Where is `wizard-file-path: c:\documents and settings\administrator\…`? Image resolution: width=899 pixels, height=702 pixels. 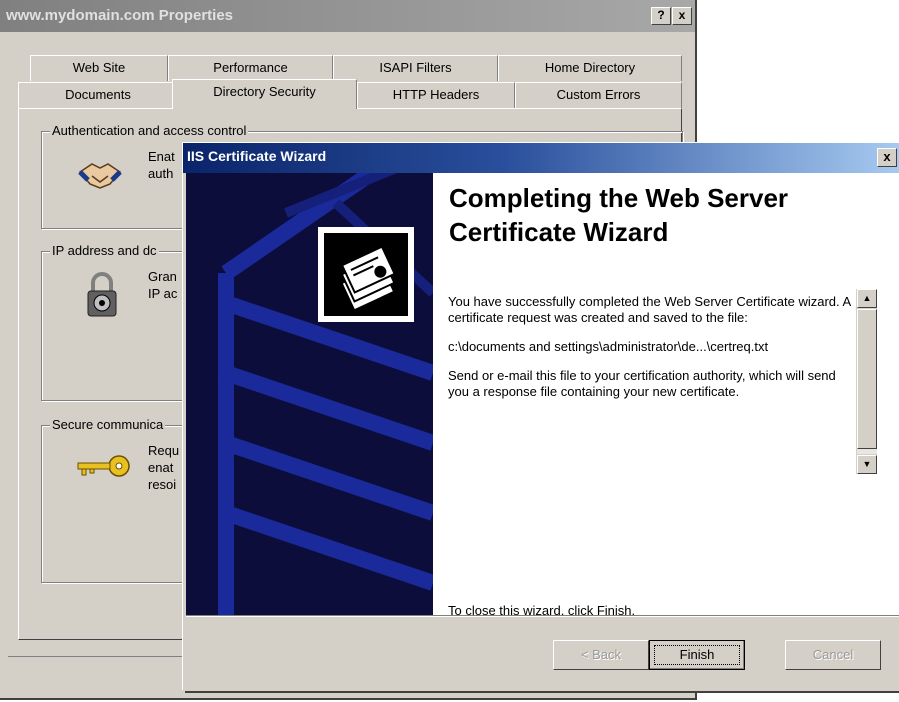 wizard-file-path: c:\documents and settings\administrator\… is located at coordinates (608, 346).